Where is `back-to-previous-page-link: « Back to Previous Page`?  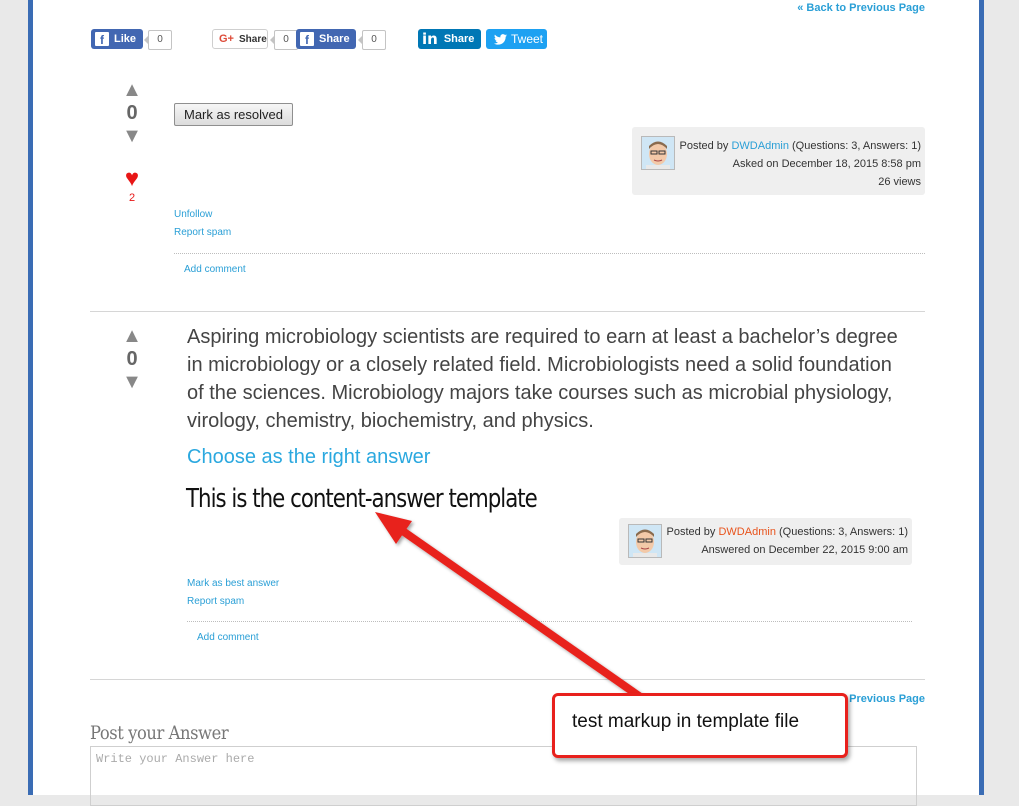
back-to-previous-page-link: « Back to Previous Page is located at coordinates (861, 8).